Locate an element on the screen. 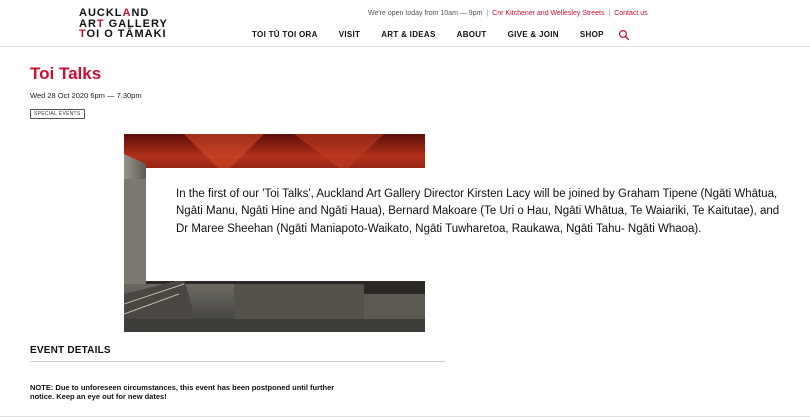 This screenshot has height=419, width=810. gallery-logo: AUCKLAND ART GALLERY TOI O TĀMAKI is located at coordinates (123, 24).